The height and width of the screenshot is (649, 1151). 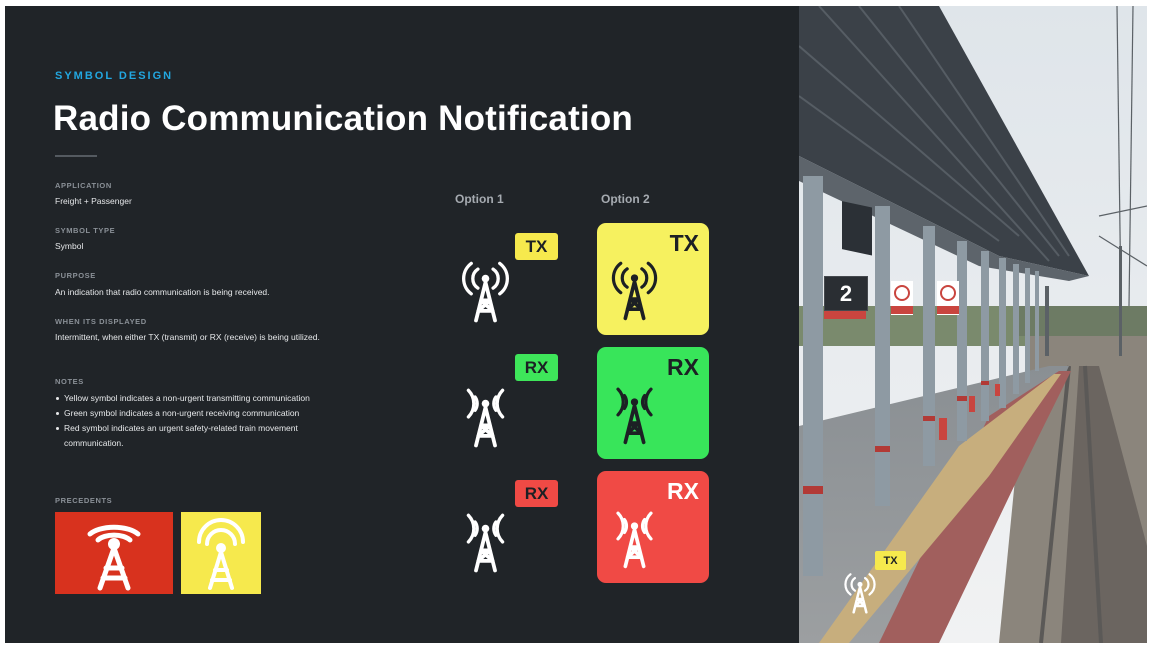 What do you see at coordinates (479, 199) in the screenshot?
I see `option1-heading: Option 1` at bounding box center [479, 199].